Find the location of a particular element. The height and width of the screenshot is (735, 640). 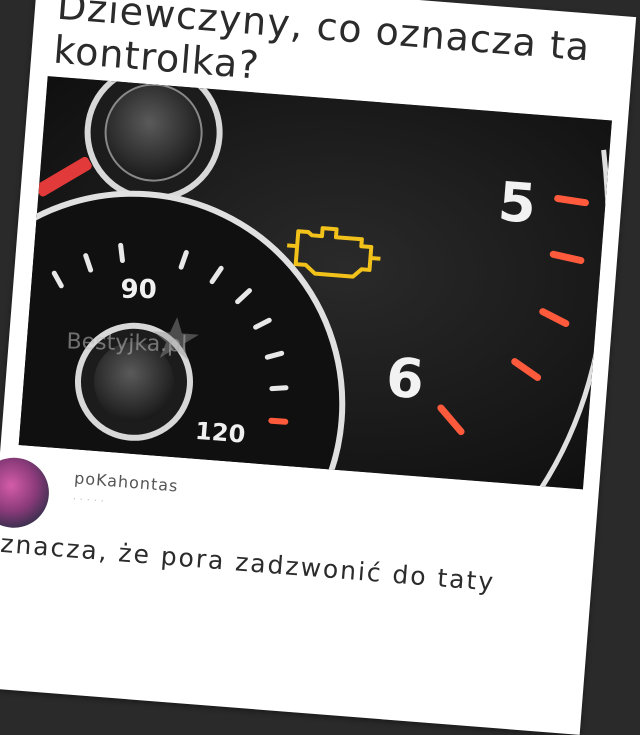

speed-red-tick is located at coordinates (278, 421).